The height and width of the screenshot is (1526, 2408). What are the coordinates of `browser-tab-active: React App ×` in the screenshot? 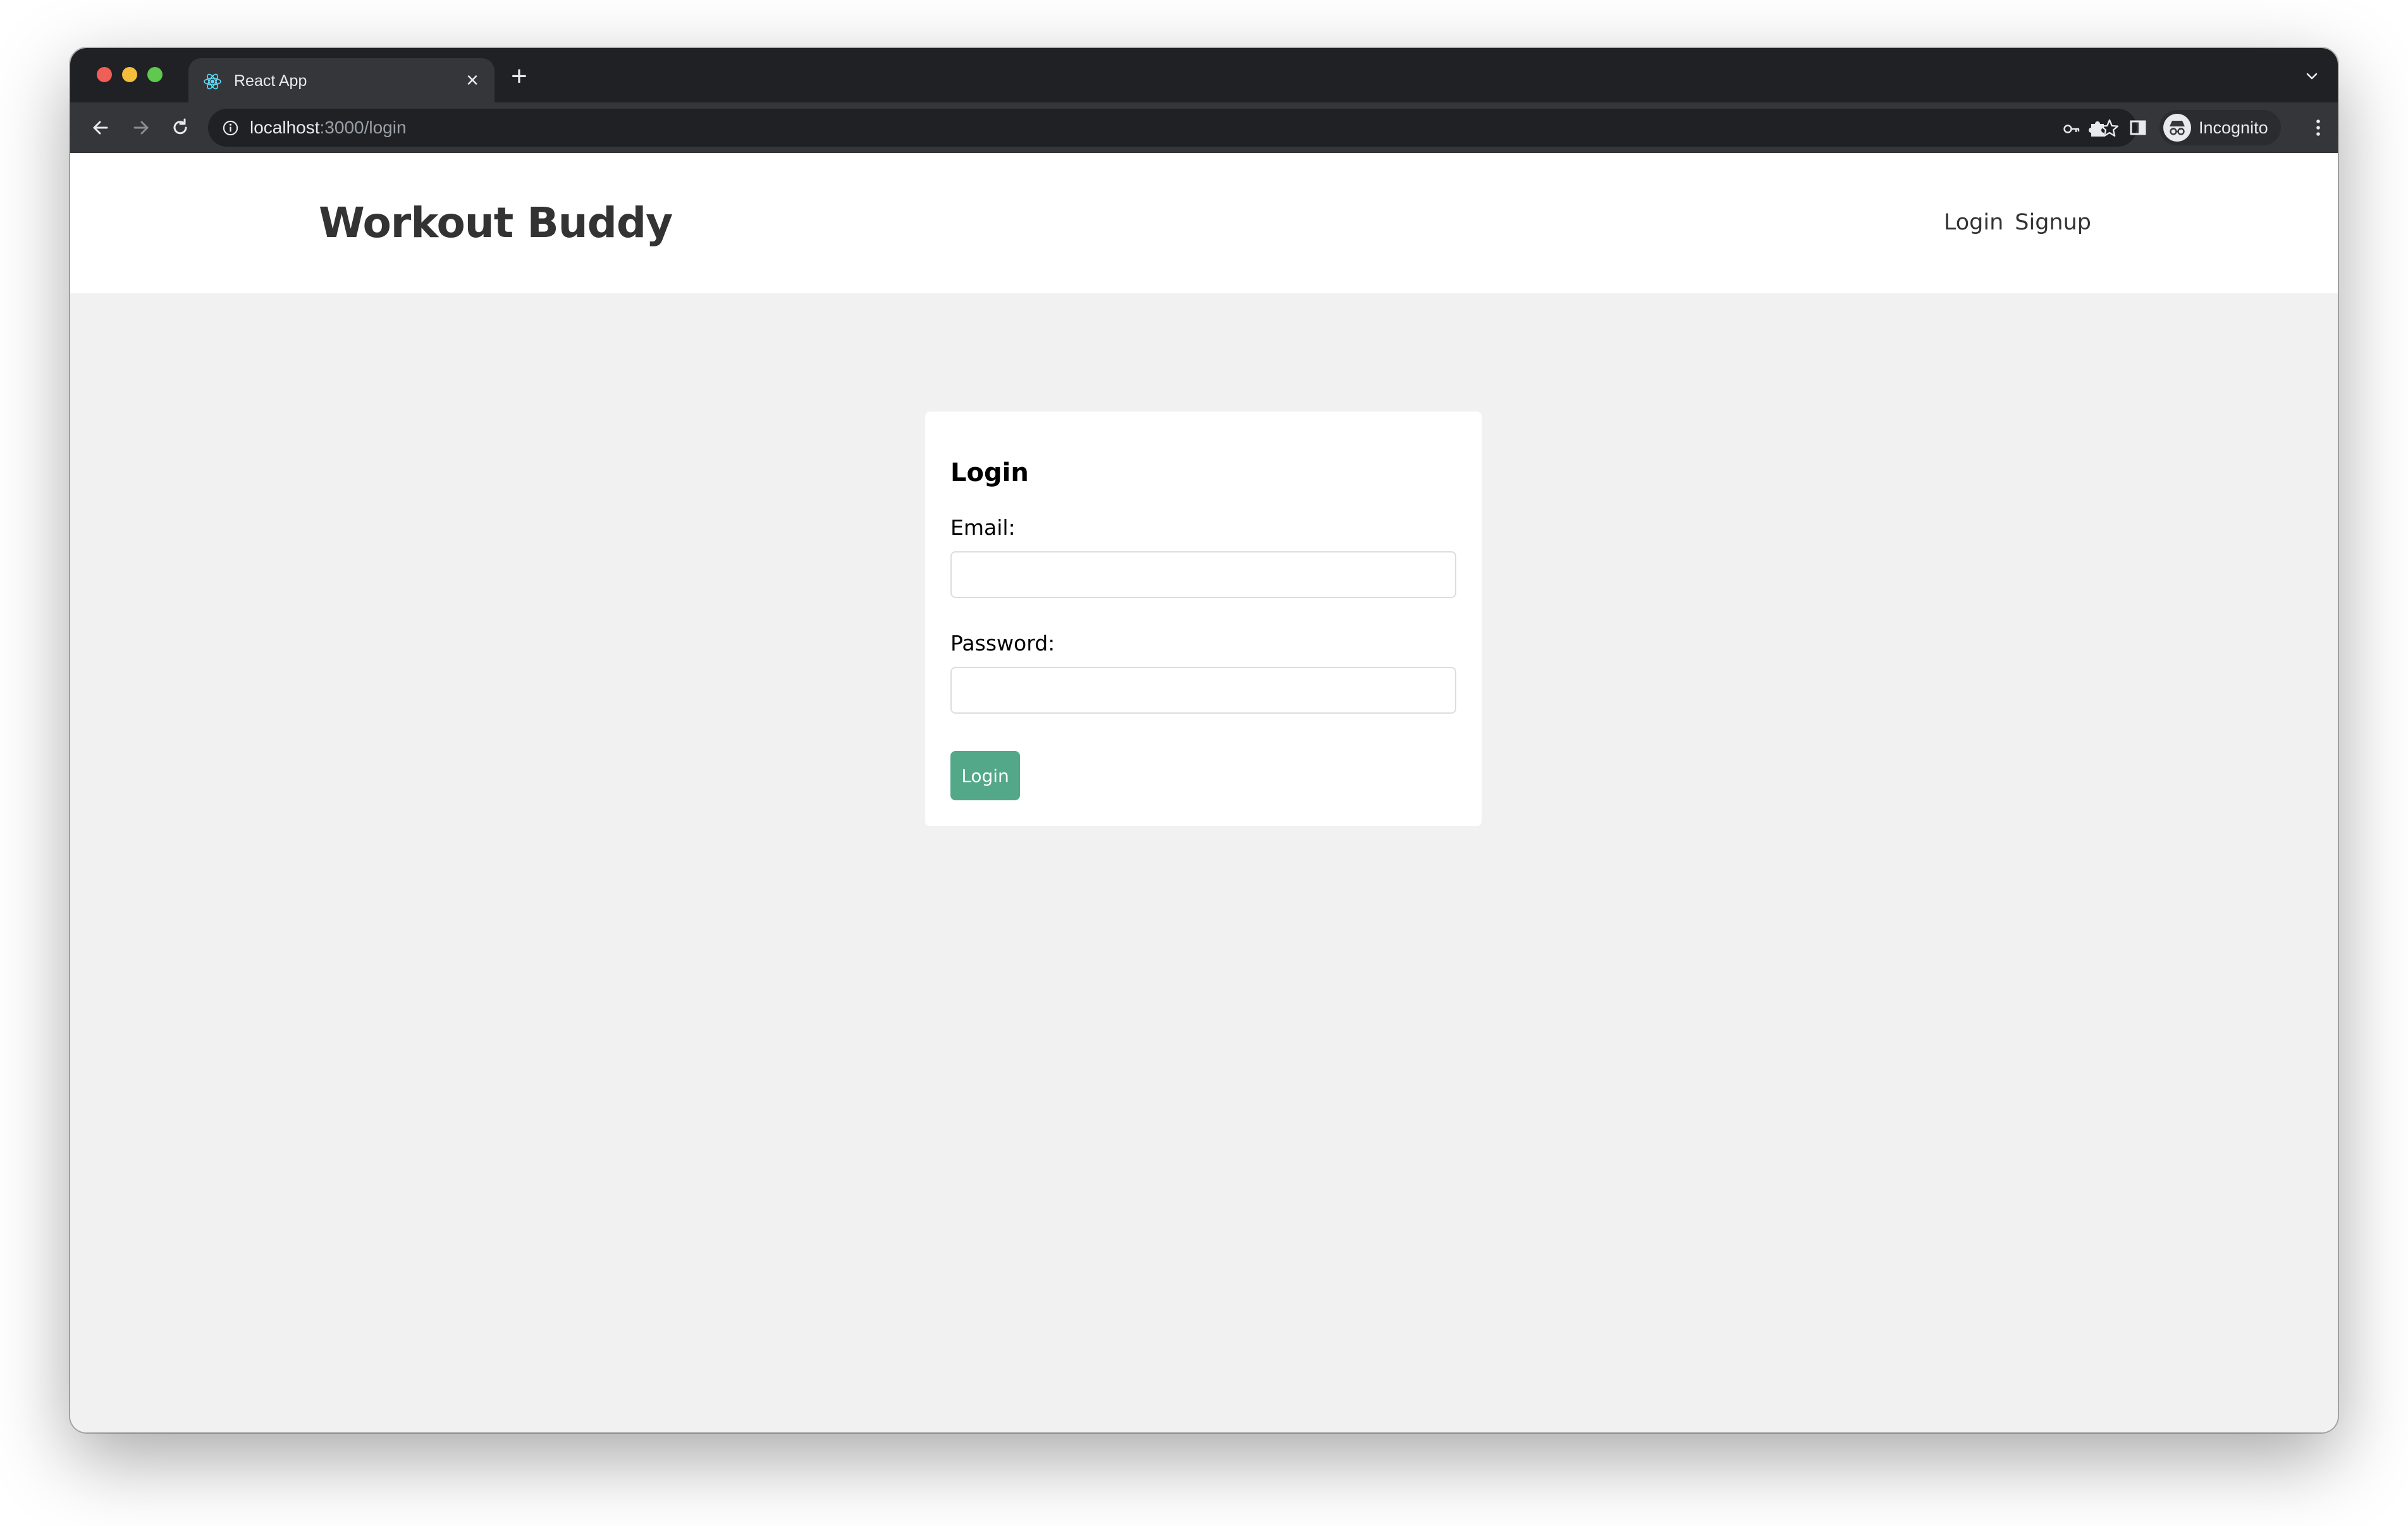 It's located at (341, 80).